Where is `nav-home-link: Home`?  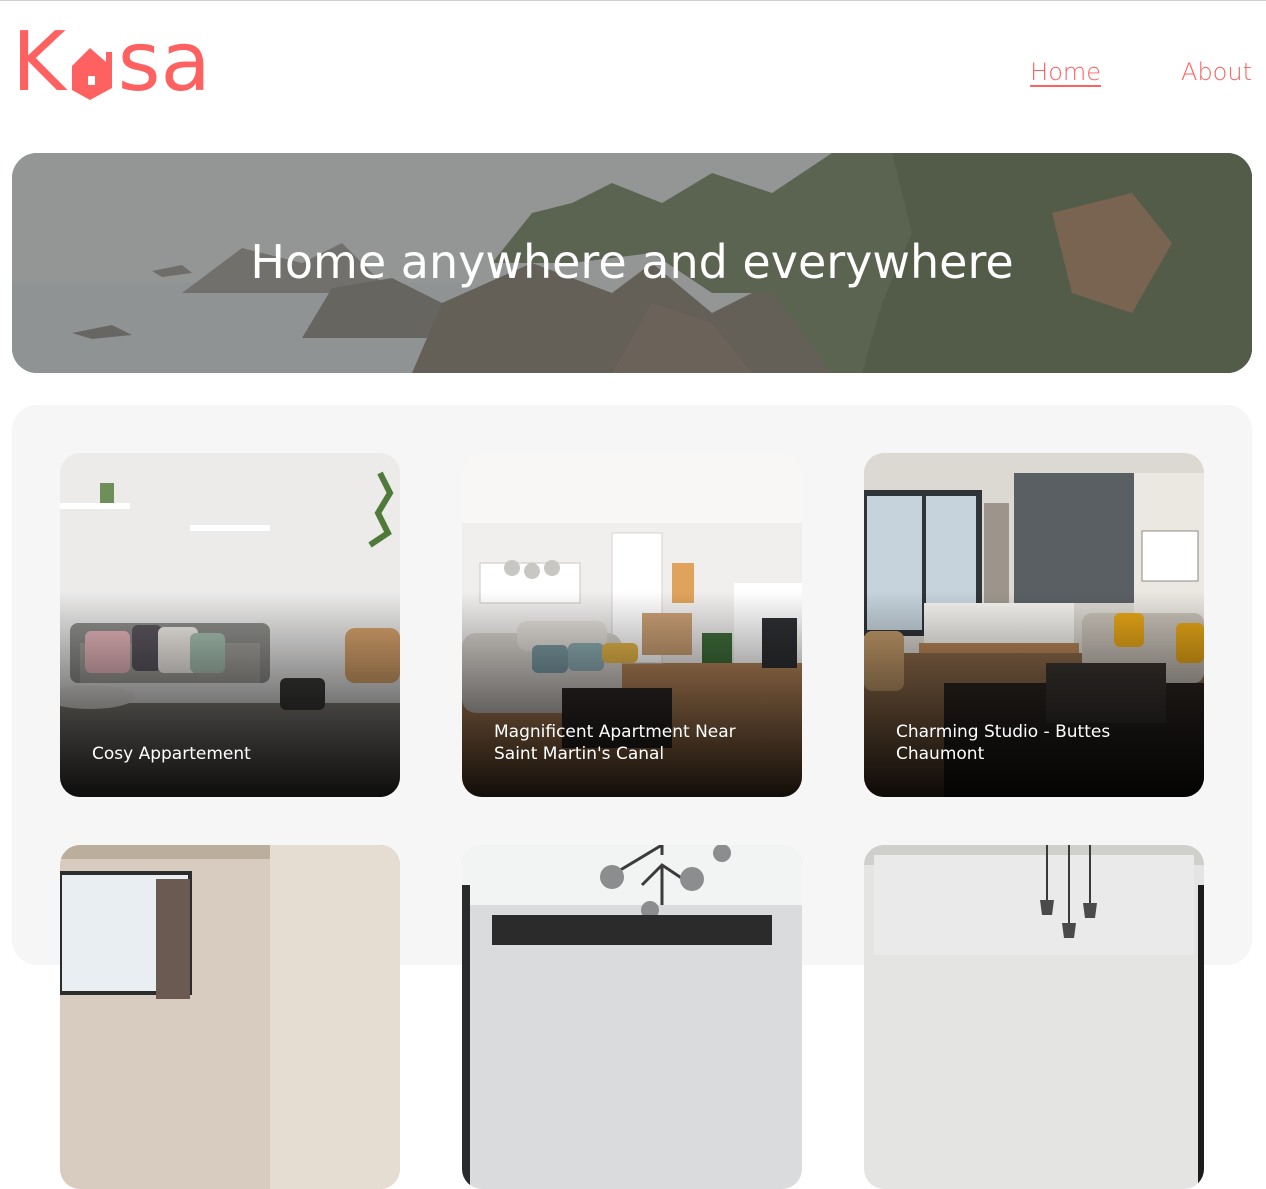 nav-home-link: Home is located at coordinates (1065, 72).